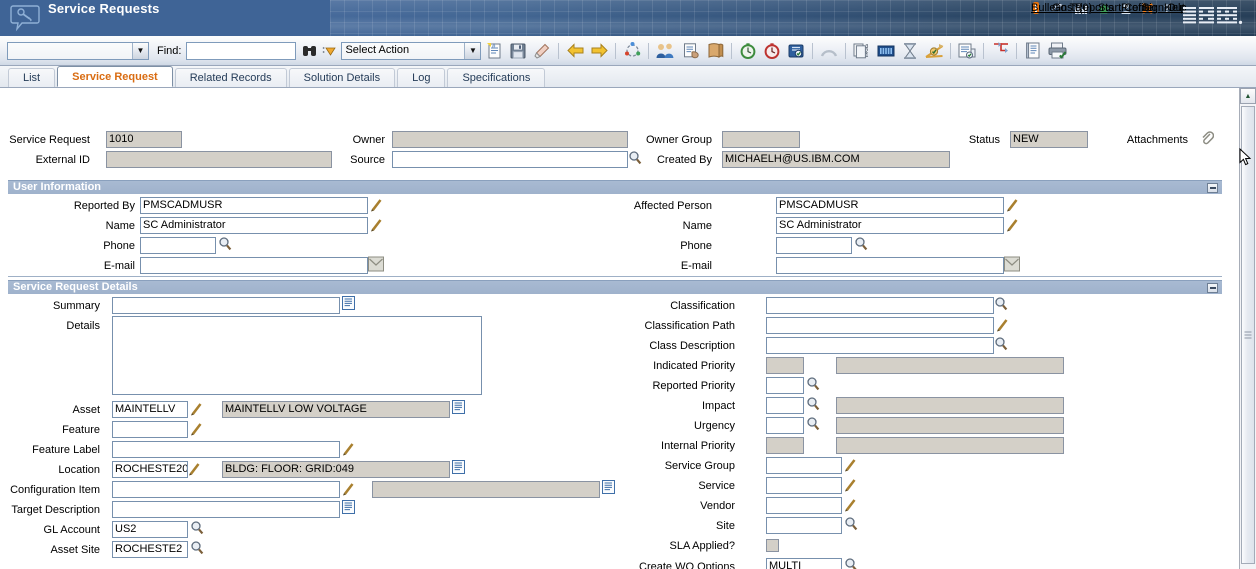 Image resolution: width=1256 pixels, height=569 pixels. Describe the element at coordinates (150, 429) in the screenshot. I see `feature-field` at that location.